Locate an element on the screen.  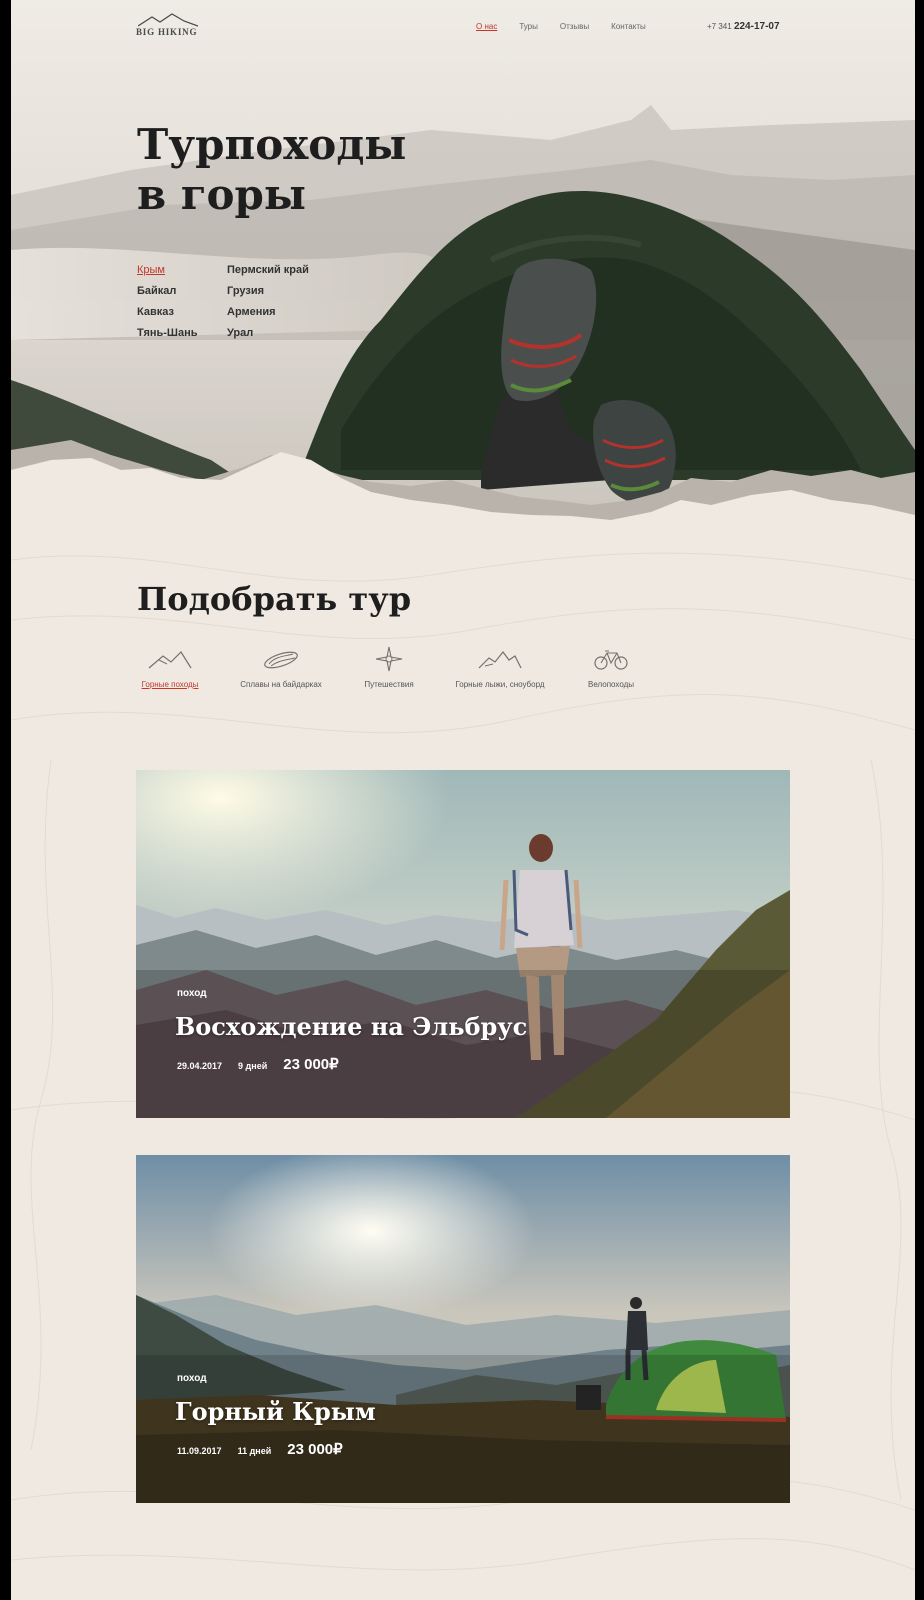
category-tab-travel: Путешествия is located at coordinates (389, 667).